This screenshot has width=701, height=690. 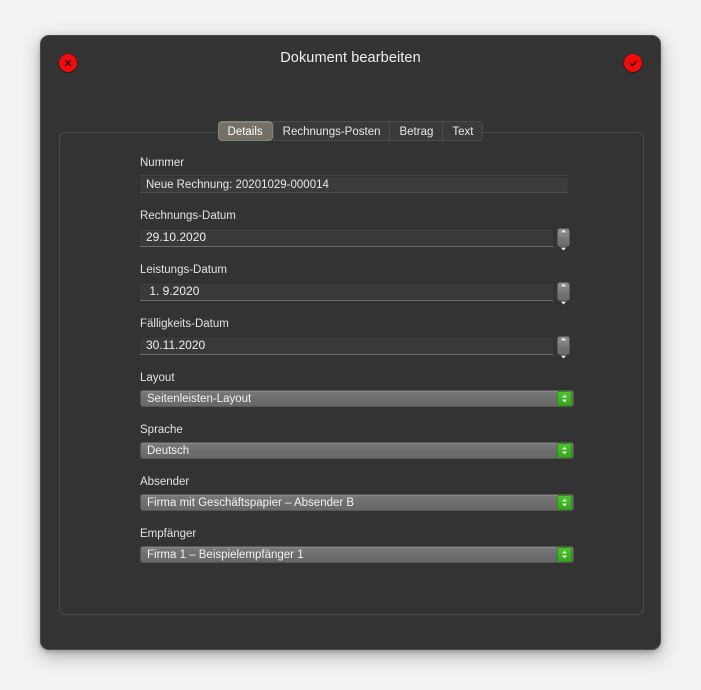 I want to click on rechnungs-datum-row: 29.10.2020, so click(x=355, y=239).